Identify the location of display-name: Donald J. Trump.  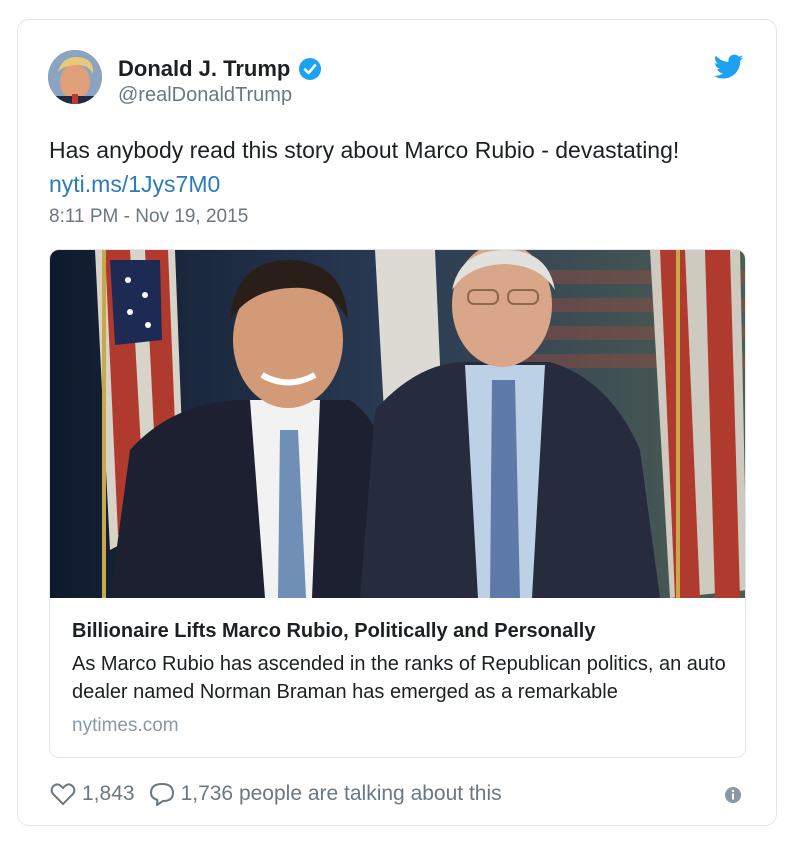
(204, 69).